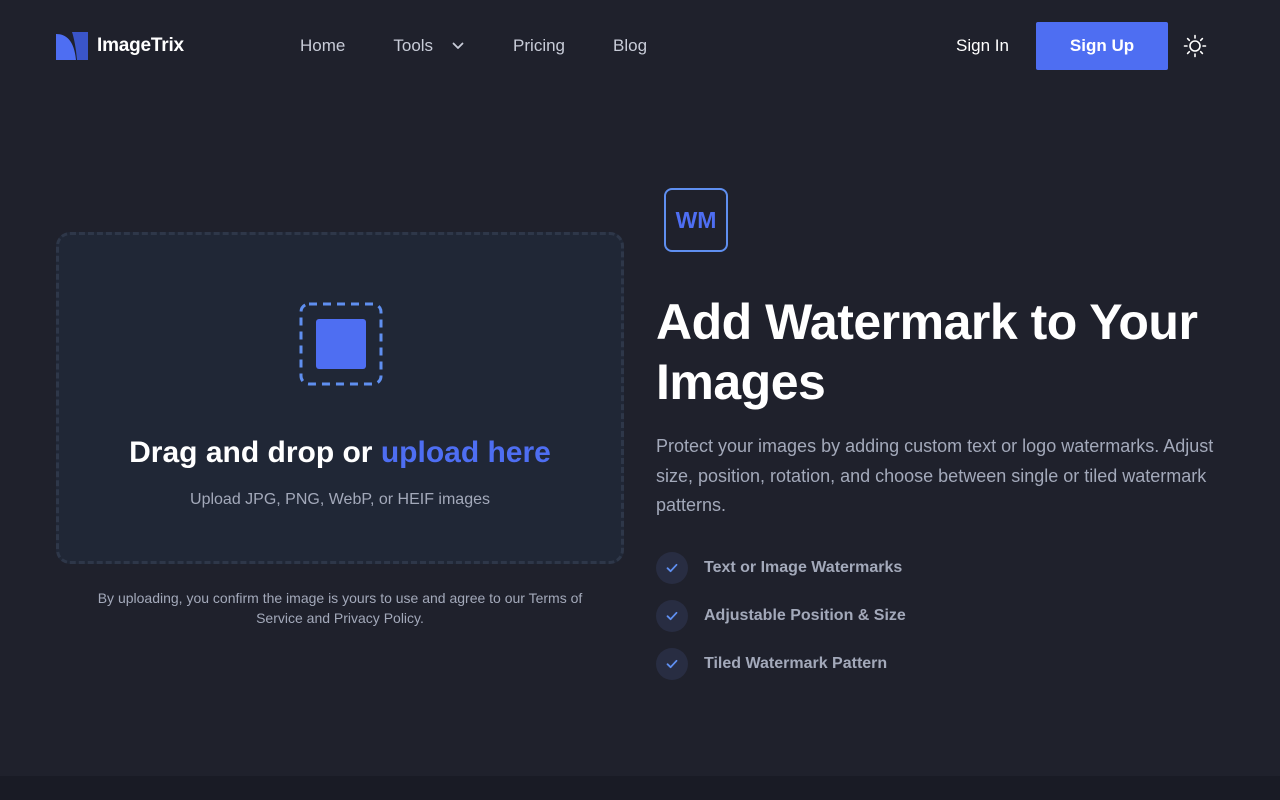 The width and height of the screenshot is (1280, 800). I want to click on dropzone-title: Drag and drop or upload here, so click(340, 453).